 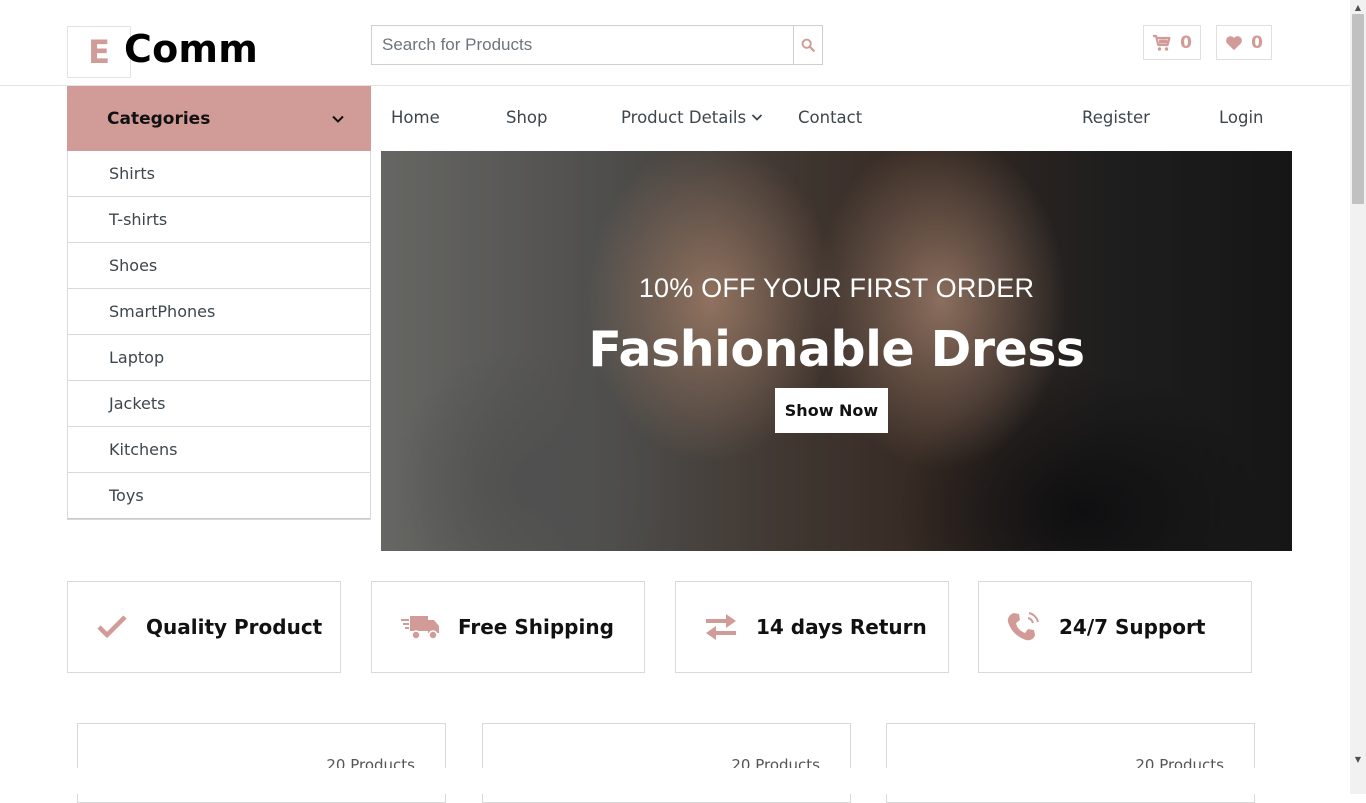 What do you see at coordinates (159, 118) in the screenshot?
I see `categories-title: Categories` at bounding box center [159, 118].